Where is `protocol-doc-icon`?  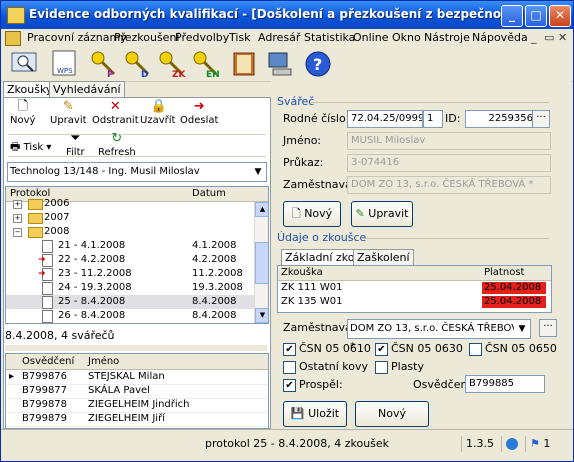 protocol-doc-icon is located at coordinates (47, 302).